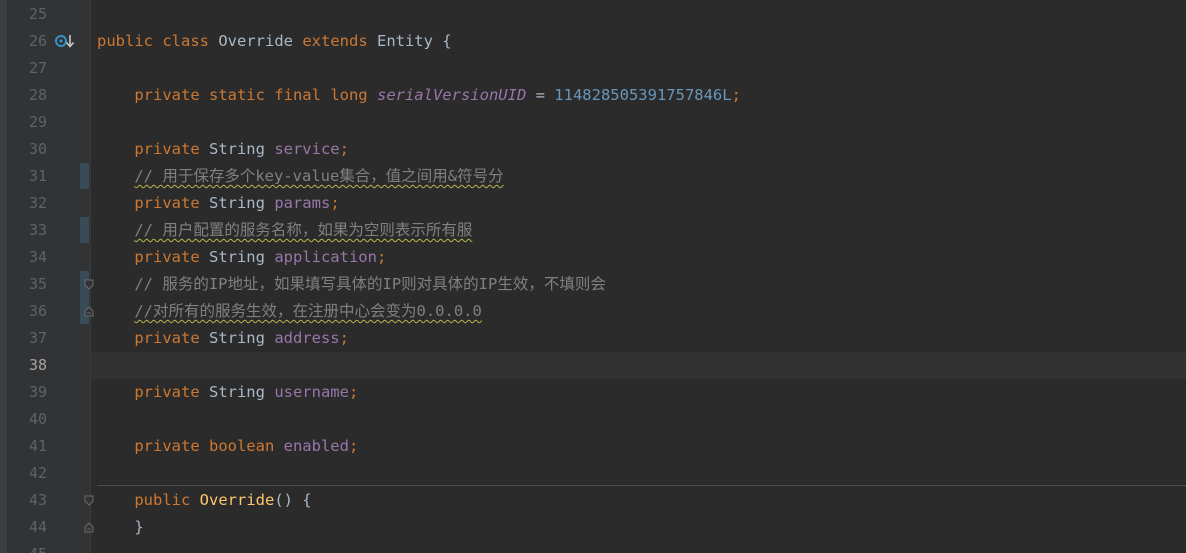 The height and width of the screenshot is (553, 1186). What do you see at coordinates (643, 95) in the screenshot?
I see `code-token: 114828505391757846L` at bounding box center [643, 95].